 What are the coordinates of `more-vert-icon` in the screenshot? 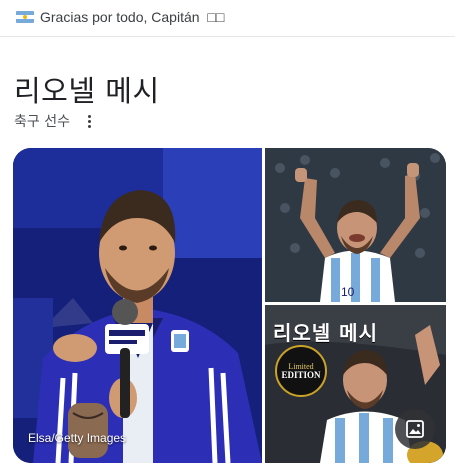 It's located at (90, 121).